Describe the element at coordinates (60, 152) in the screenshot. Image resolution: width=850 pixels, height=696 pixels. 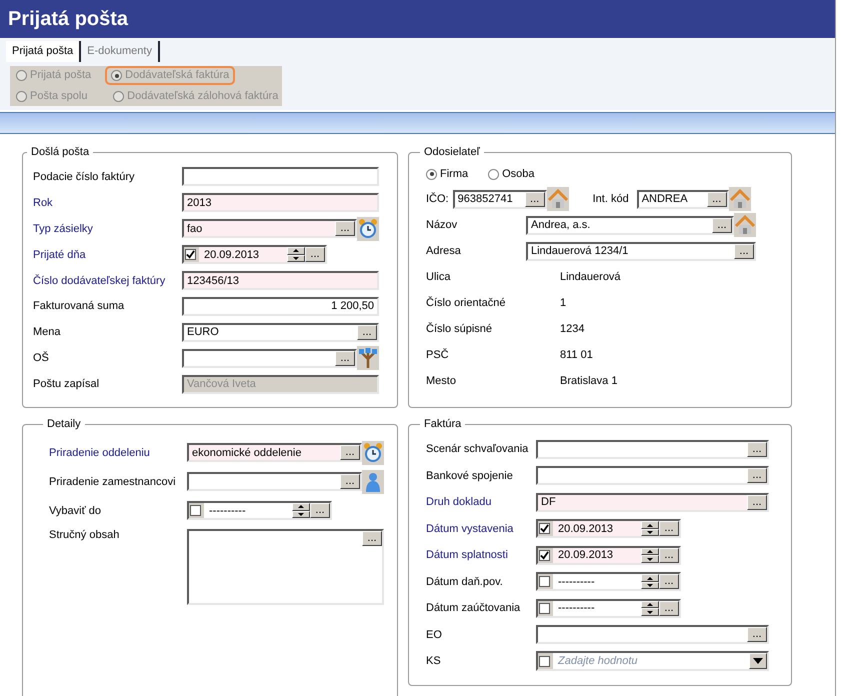
I see `group-title: Došlá pošta` at that location.